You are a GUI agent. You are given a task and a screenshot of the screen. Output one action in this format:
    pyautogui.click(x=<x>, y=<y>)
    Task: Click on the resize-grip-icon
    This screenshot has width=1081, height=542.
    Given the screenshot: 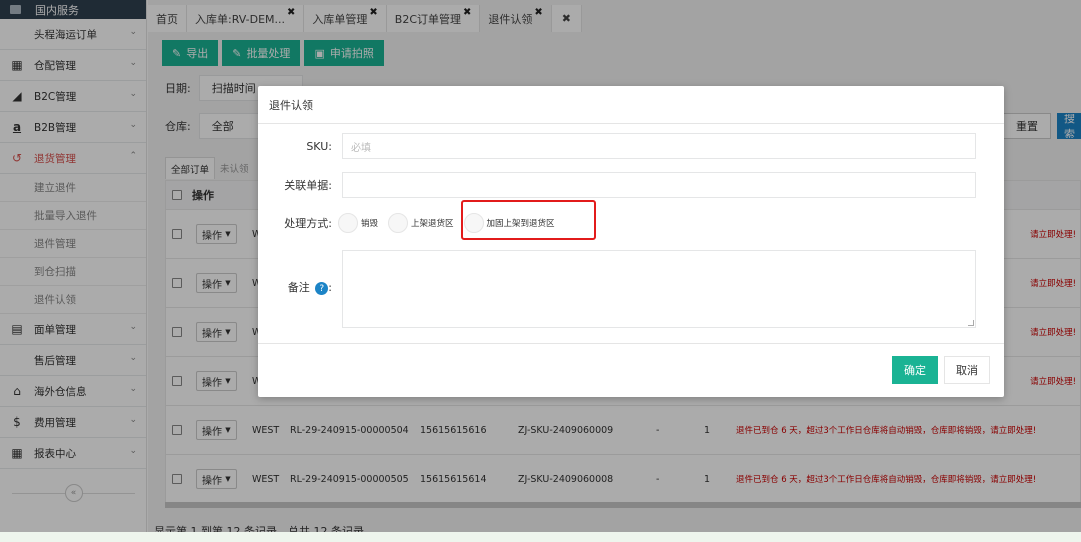 What is the action you would take?
    pyautogui.click(x=971, y=323)
    